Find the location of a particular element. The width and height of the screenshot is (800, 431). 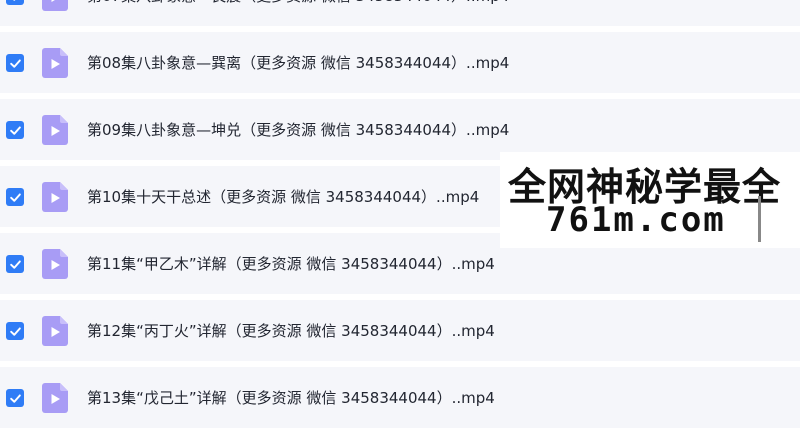

watermark-overlay: 全网神秘学最全 761m.com is located at coordinates (650, 200).